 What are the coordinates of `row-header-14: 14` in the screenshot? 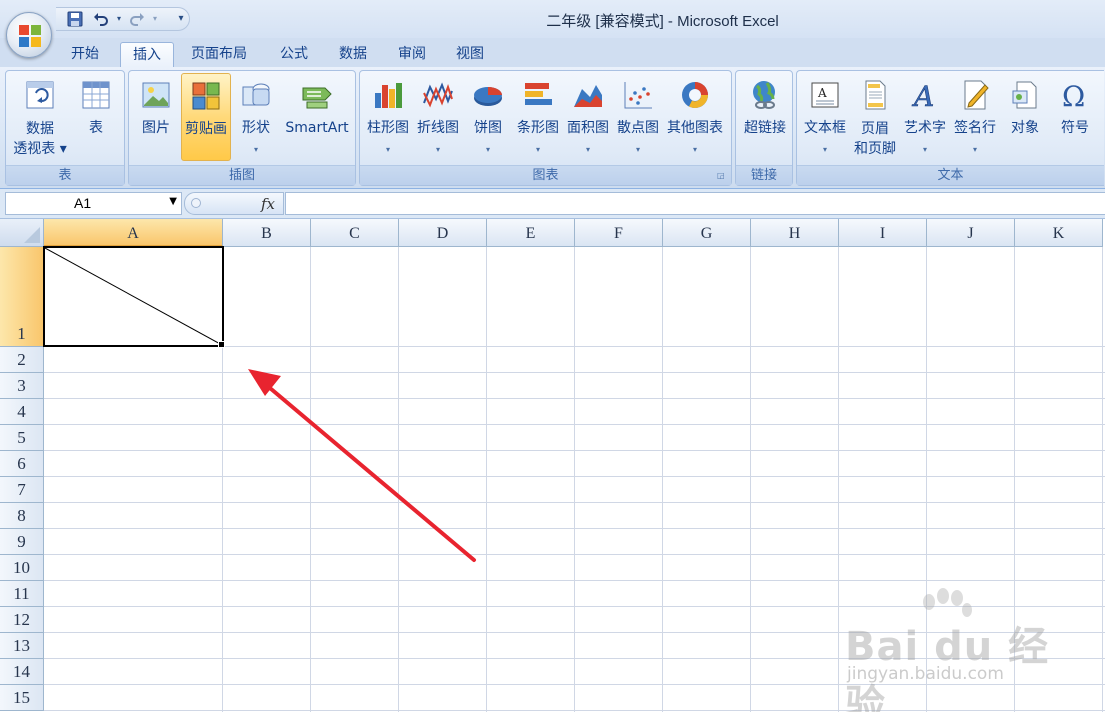 It's located at (22, 672).